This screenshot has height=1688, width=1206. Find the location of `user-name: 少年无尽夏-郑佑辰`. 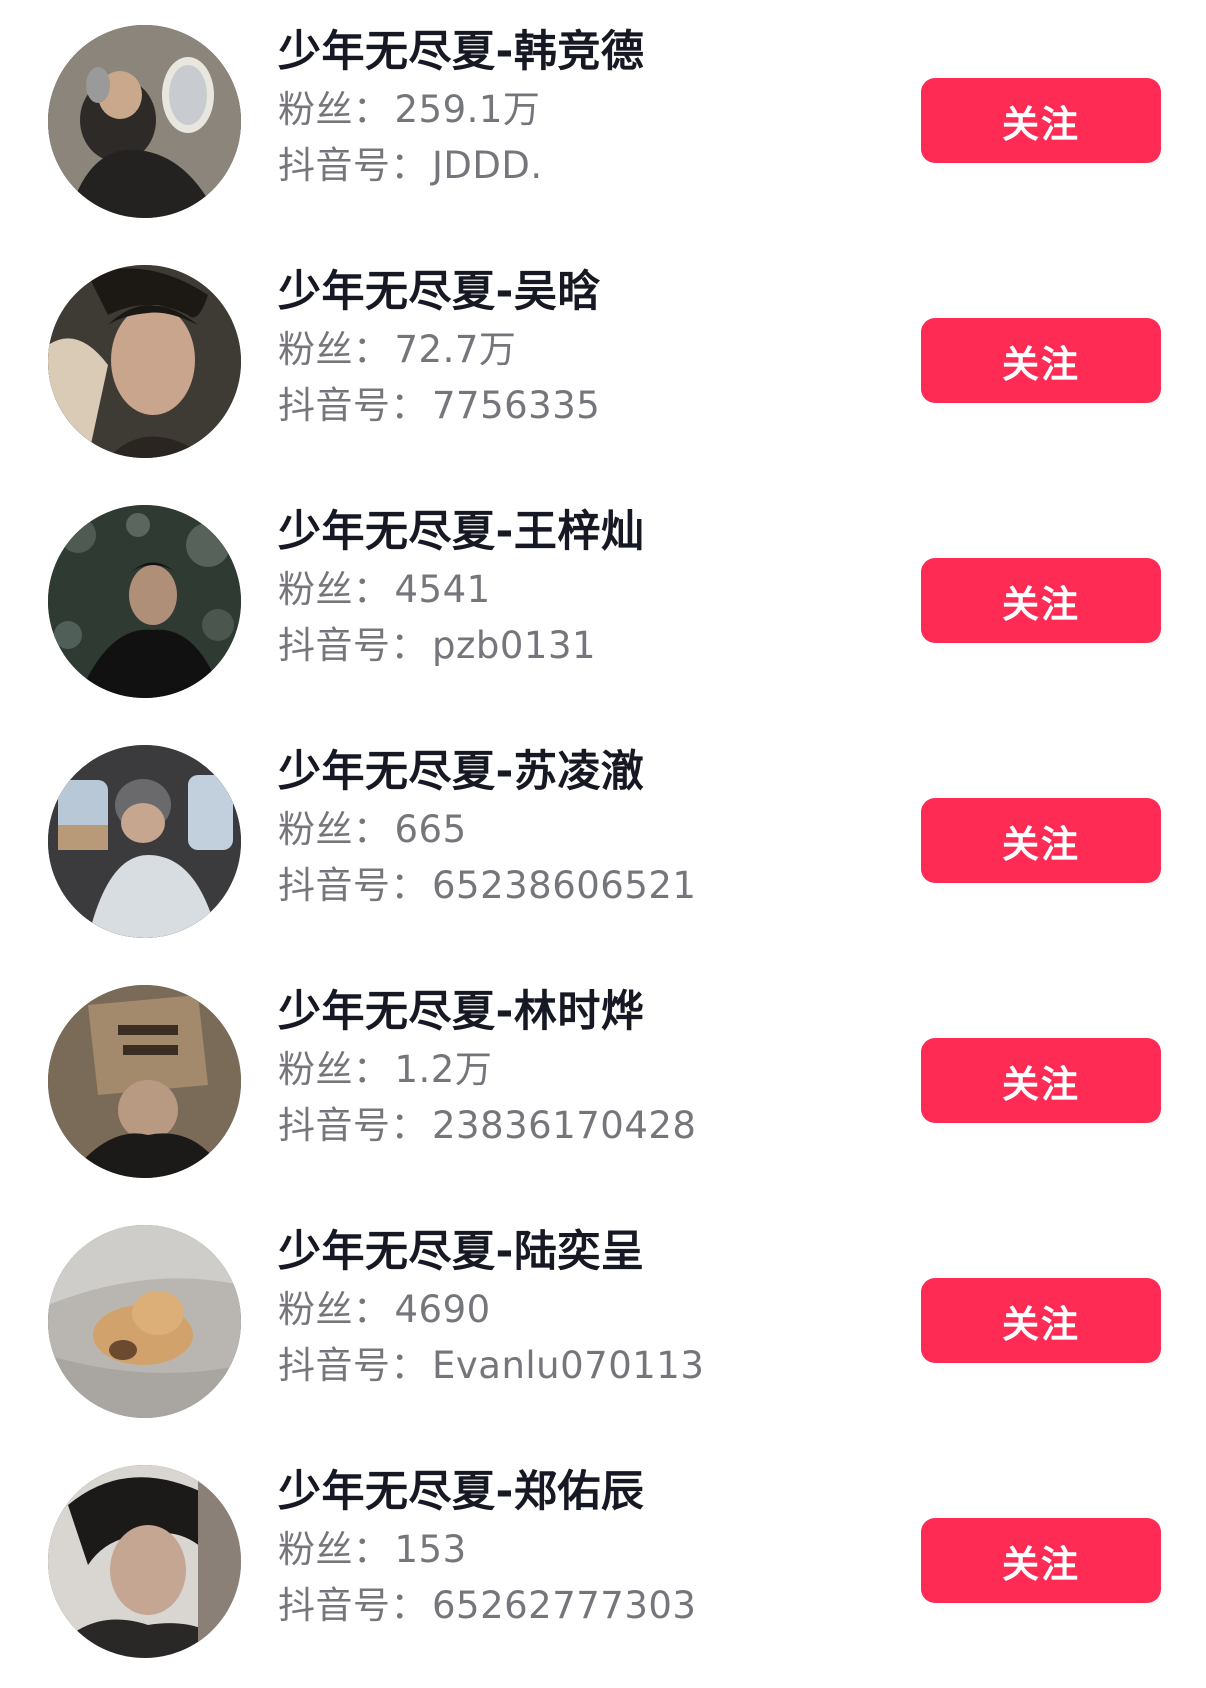

user-name: 少年无尽夏-郑佑辰 is located at coordinates (578, 1492).